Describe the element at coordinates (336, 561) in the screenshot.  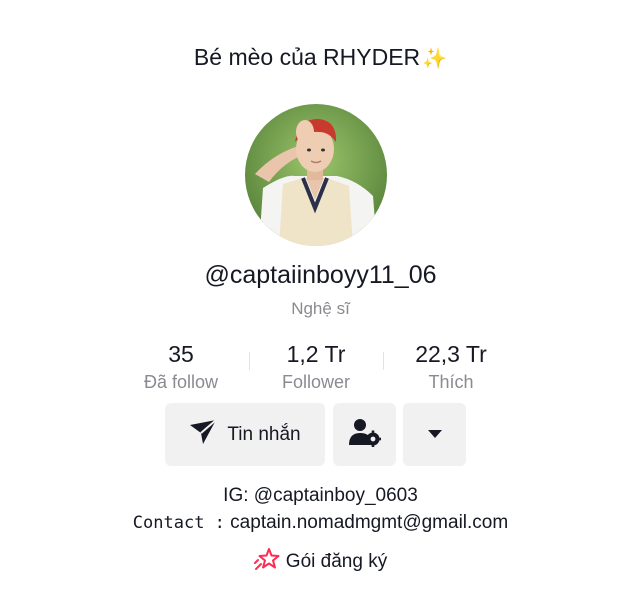
I see `subscription-label: Gói đăng ký` at that location.